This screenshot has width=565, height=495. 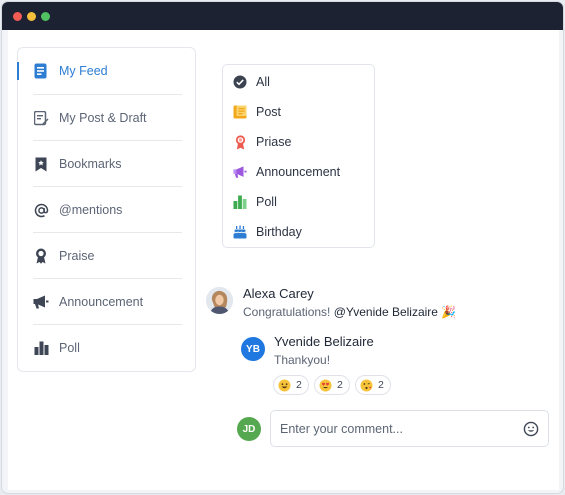 What do you see at coordinates (219, 300) in the screenshot?
I see `avatar` at bounding box center [219, 300].